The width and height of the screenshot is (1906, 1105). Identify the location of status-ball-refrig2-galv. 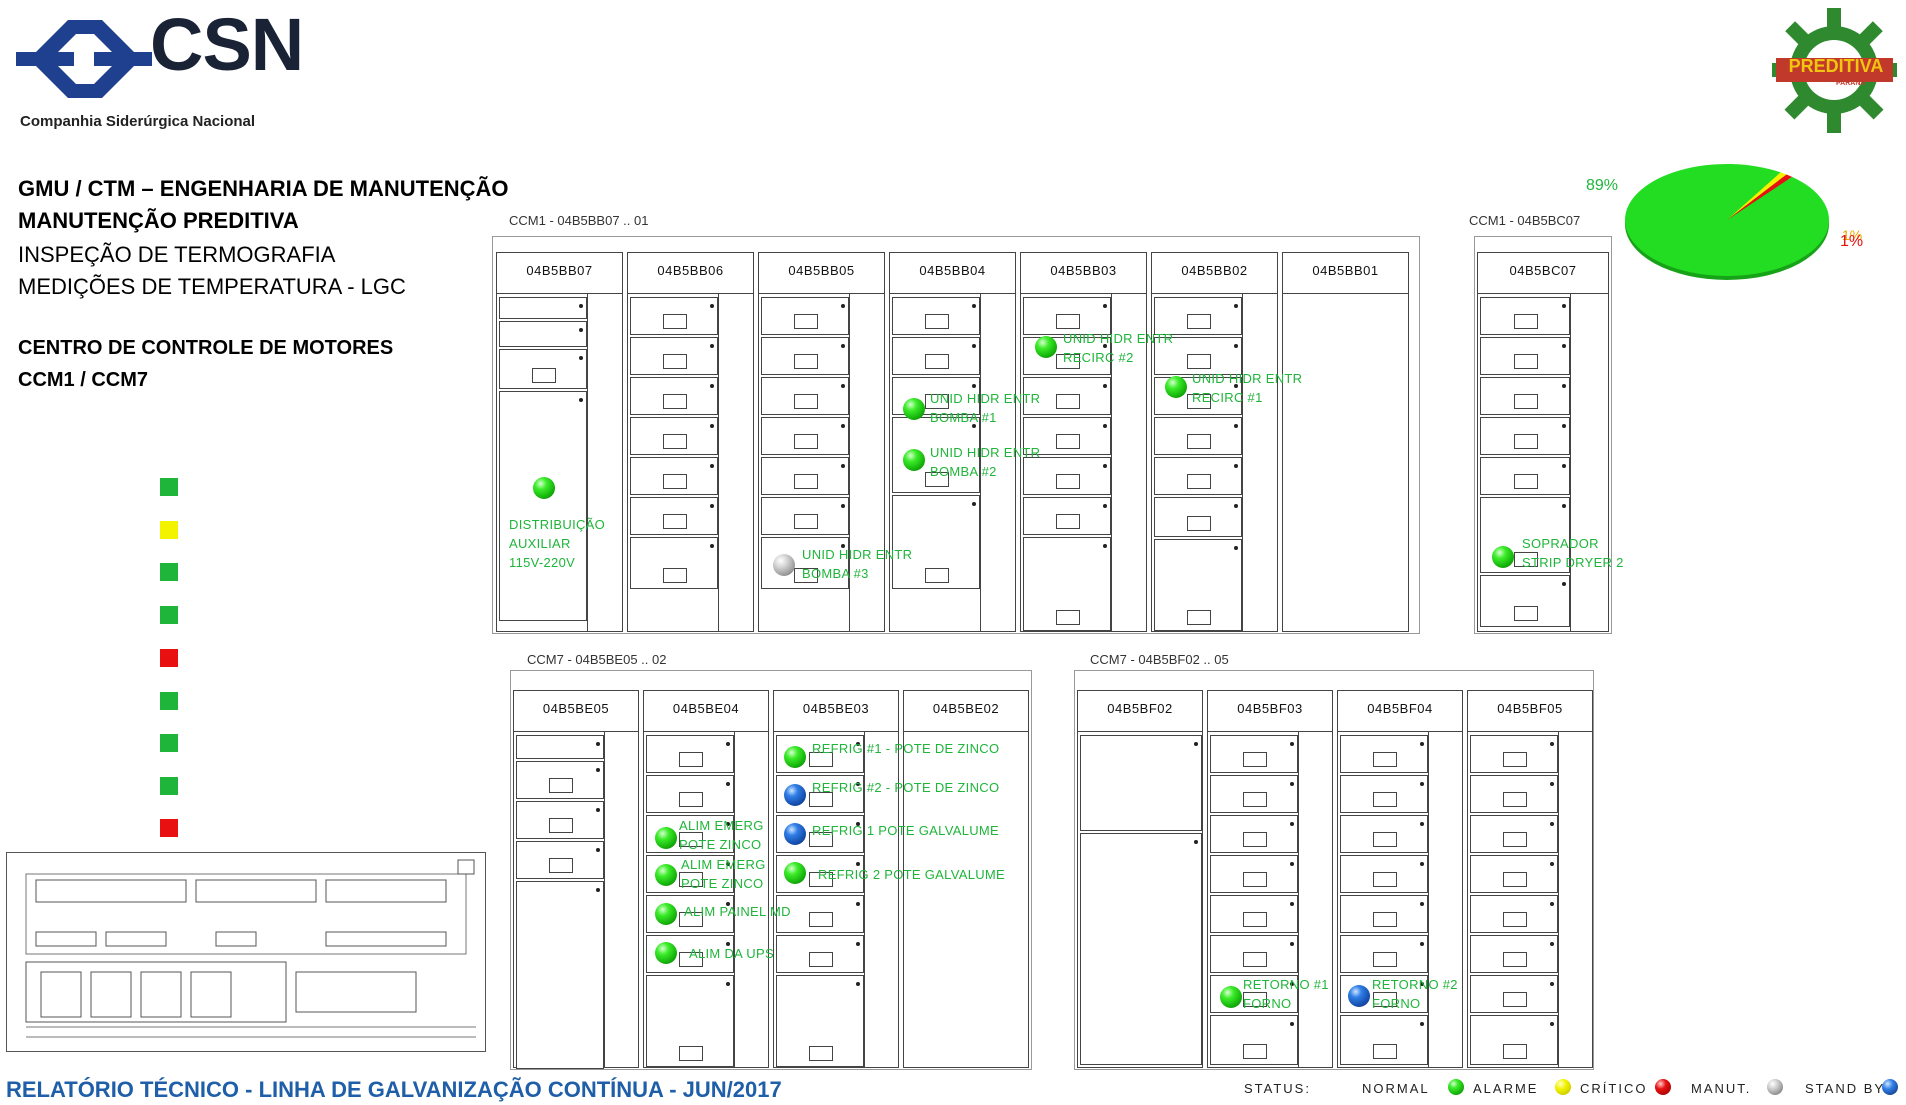
(795, 873).